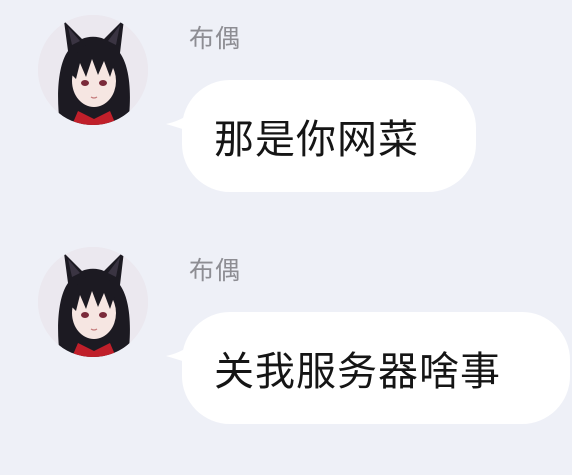 This screenshot has width=572, height=475. I want to click on message-text: 那是你网菜, so click(316, 140).